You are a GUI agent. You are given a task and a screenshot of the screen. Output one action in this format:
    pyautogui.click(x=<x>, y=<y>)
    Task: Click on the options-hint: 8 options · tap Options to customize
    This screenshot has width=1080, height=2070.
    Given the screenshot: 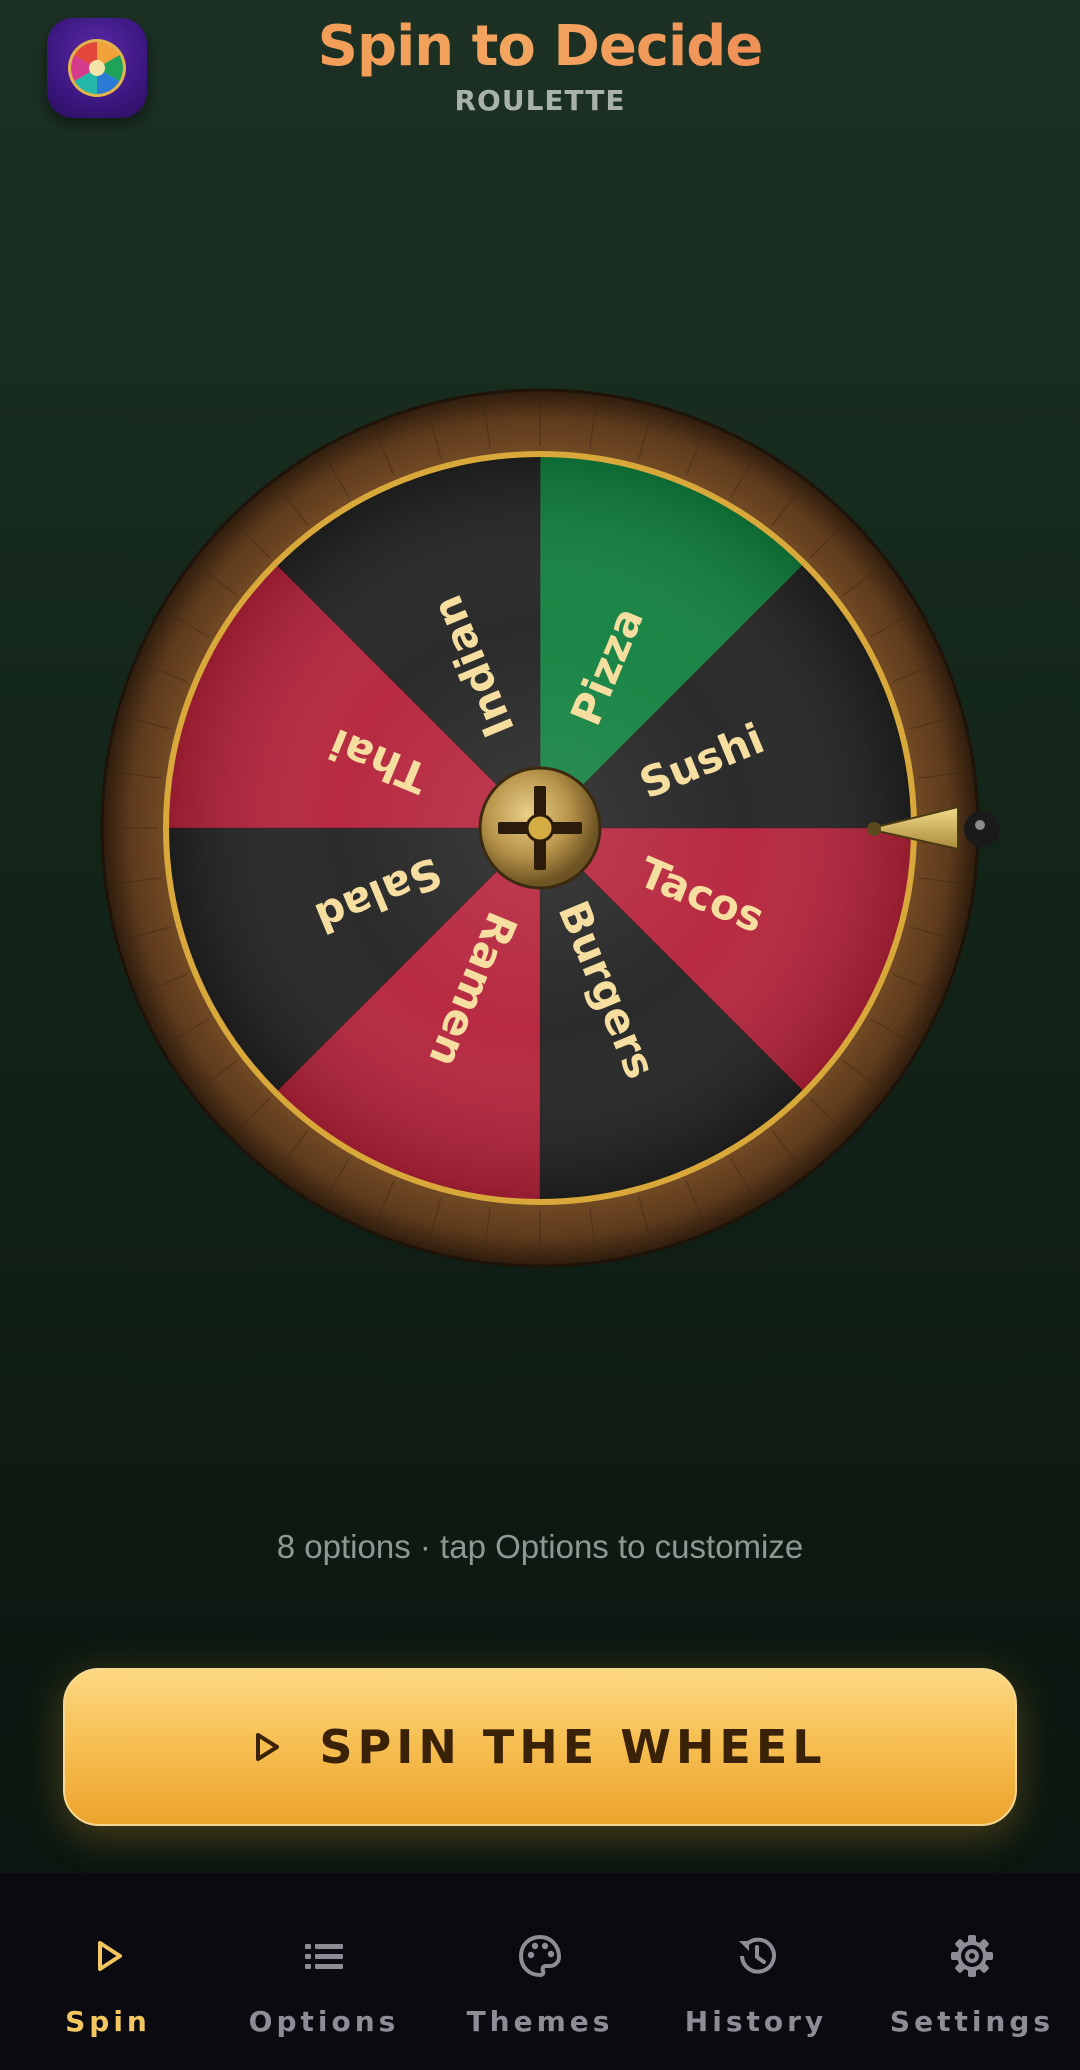 What is the action you would take?
    pyautogui.click(x=540, y=1546)
    